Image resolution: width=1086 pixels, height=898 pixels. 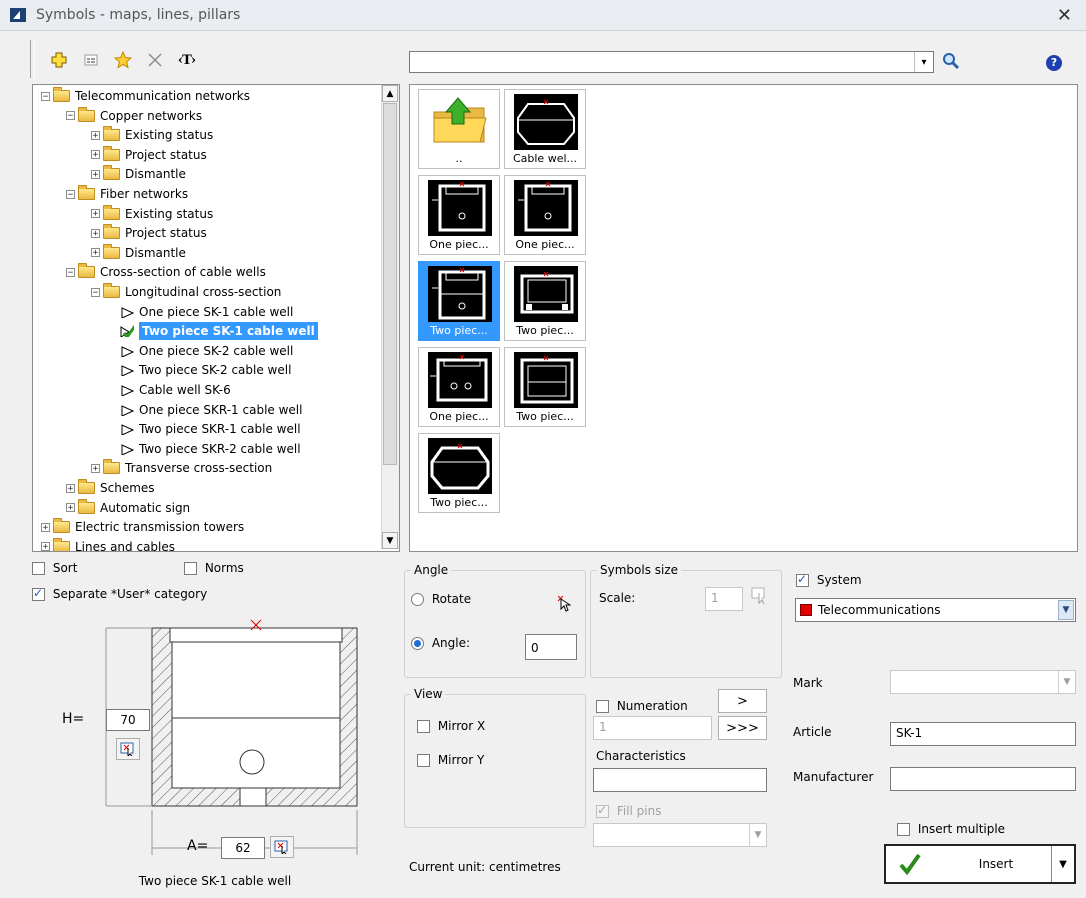 I want to click on tree-item: Two piece SKR-1 cable well, so click(x=208, y=429).